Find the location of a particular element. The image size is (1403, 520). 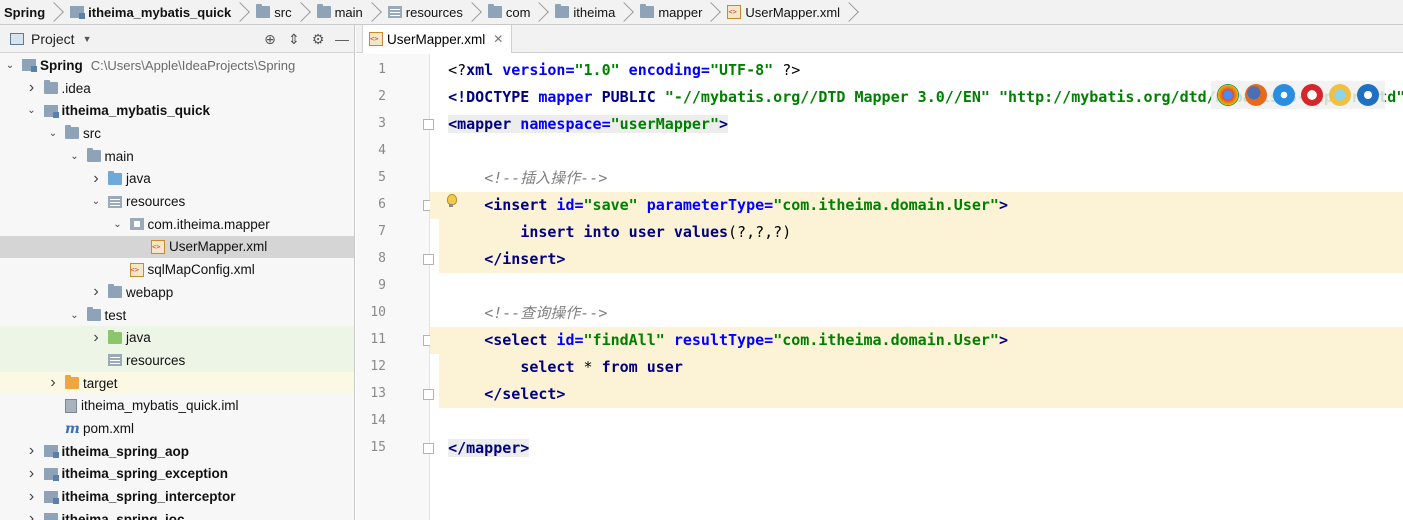

tree-item-label: .idea is located at coordinates (76, 88).